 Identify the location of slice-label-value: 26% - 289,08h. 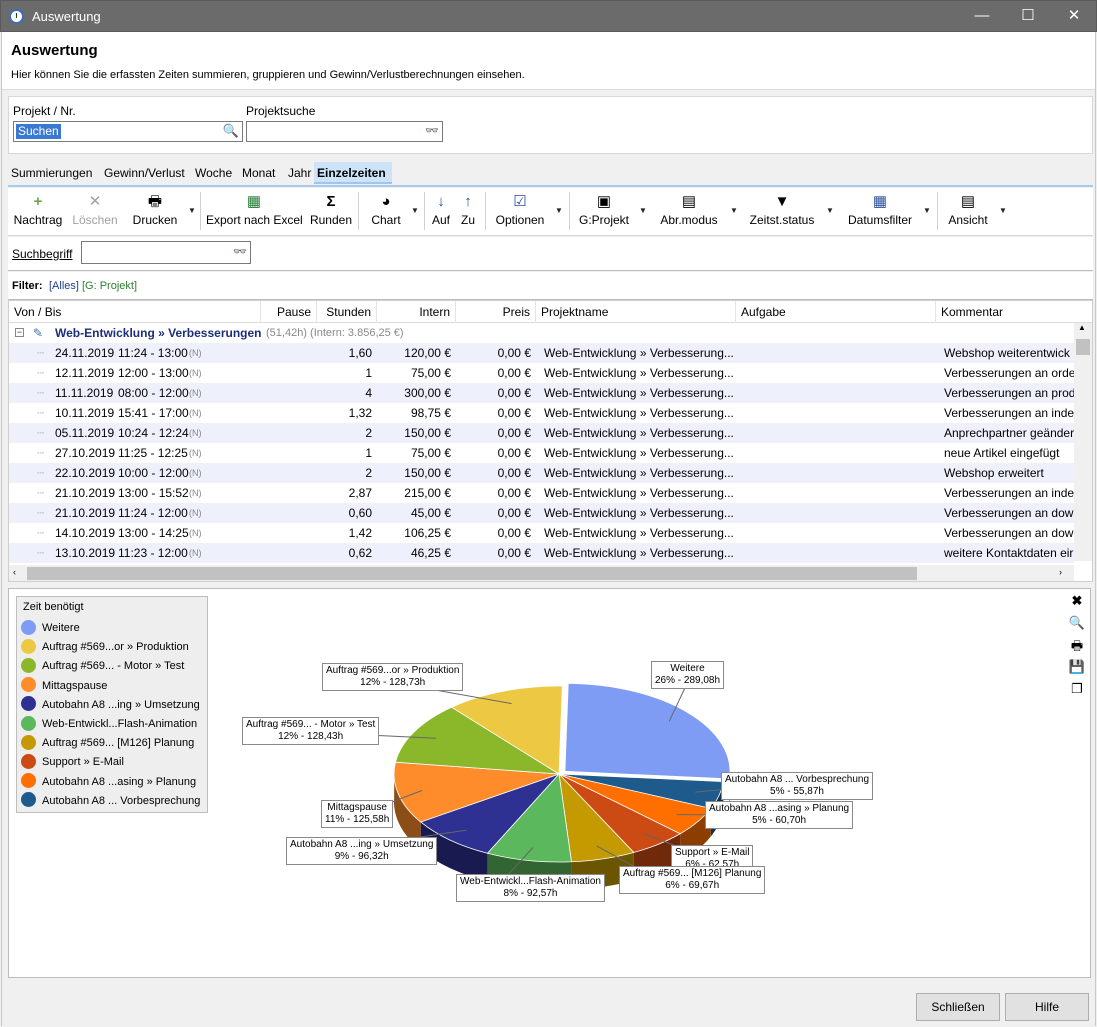
(688, 680).